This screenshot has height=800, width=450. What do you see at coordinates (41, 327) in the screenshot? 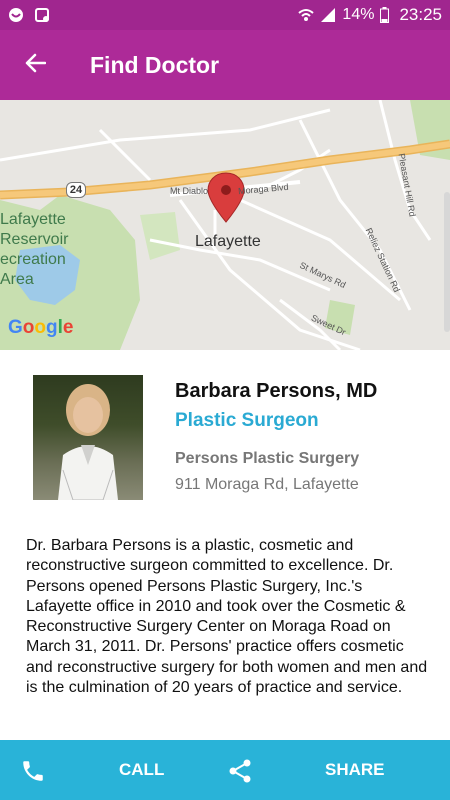
I see `google-logo: Google` at bounding box center [41, 327].